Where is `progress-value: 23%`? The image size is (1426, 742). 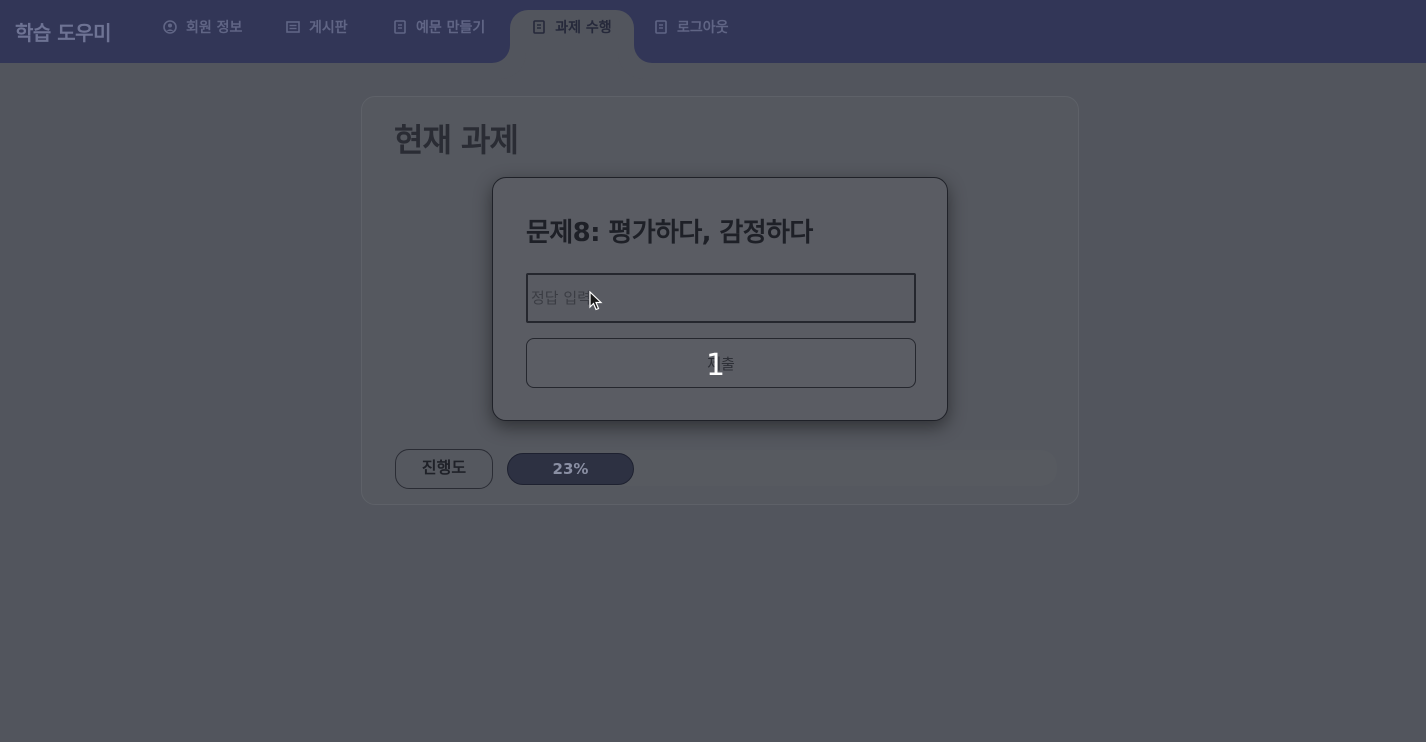
progress-value: 23% is located at coordinates (570, 469).